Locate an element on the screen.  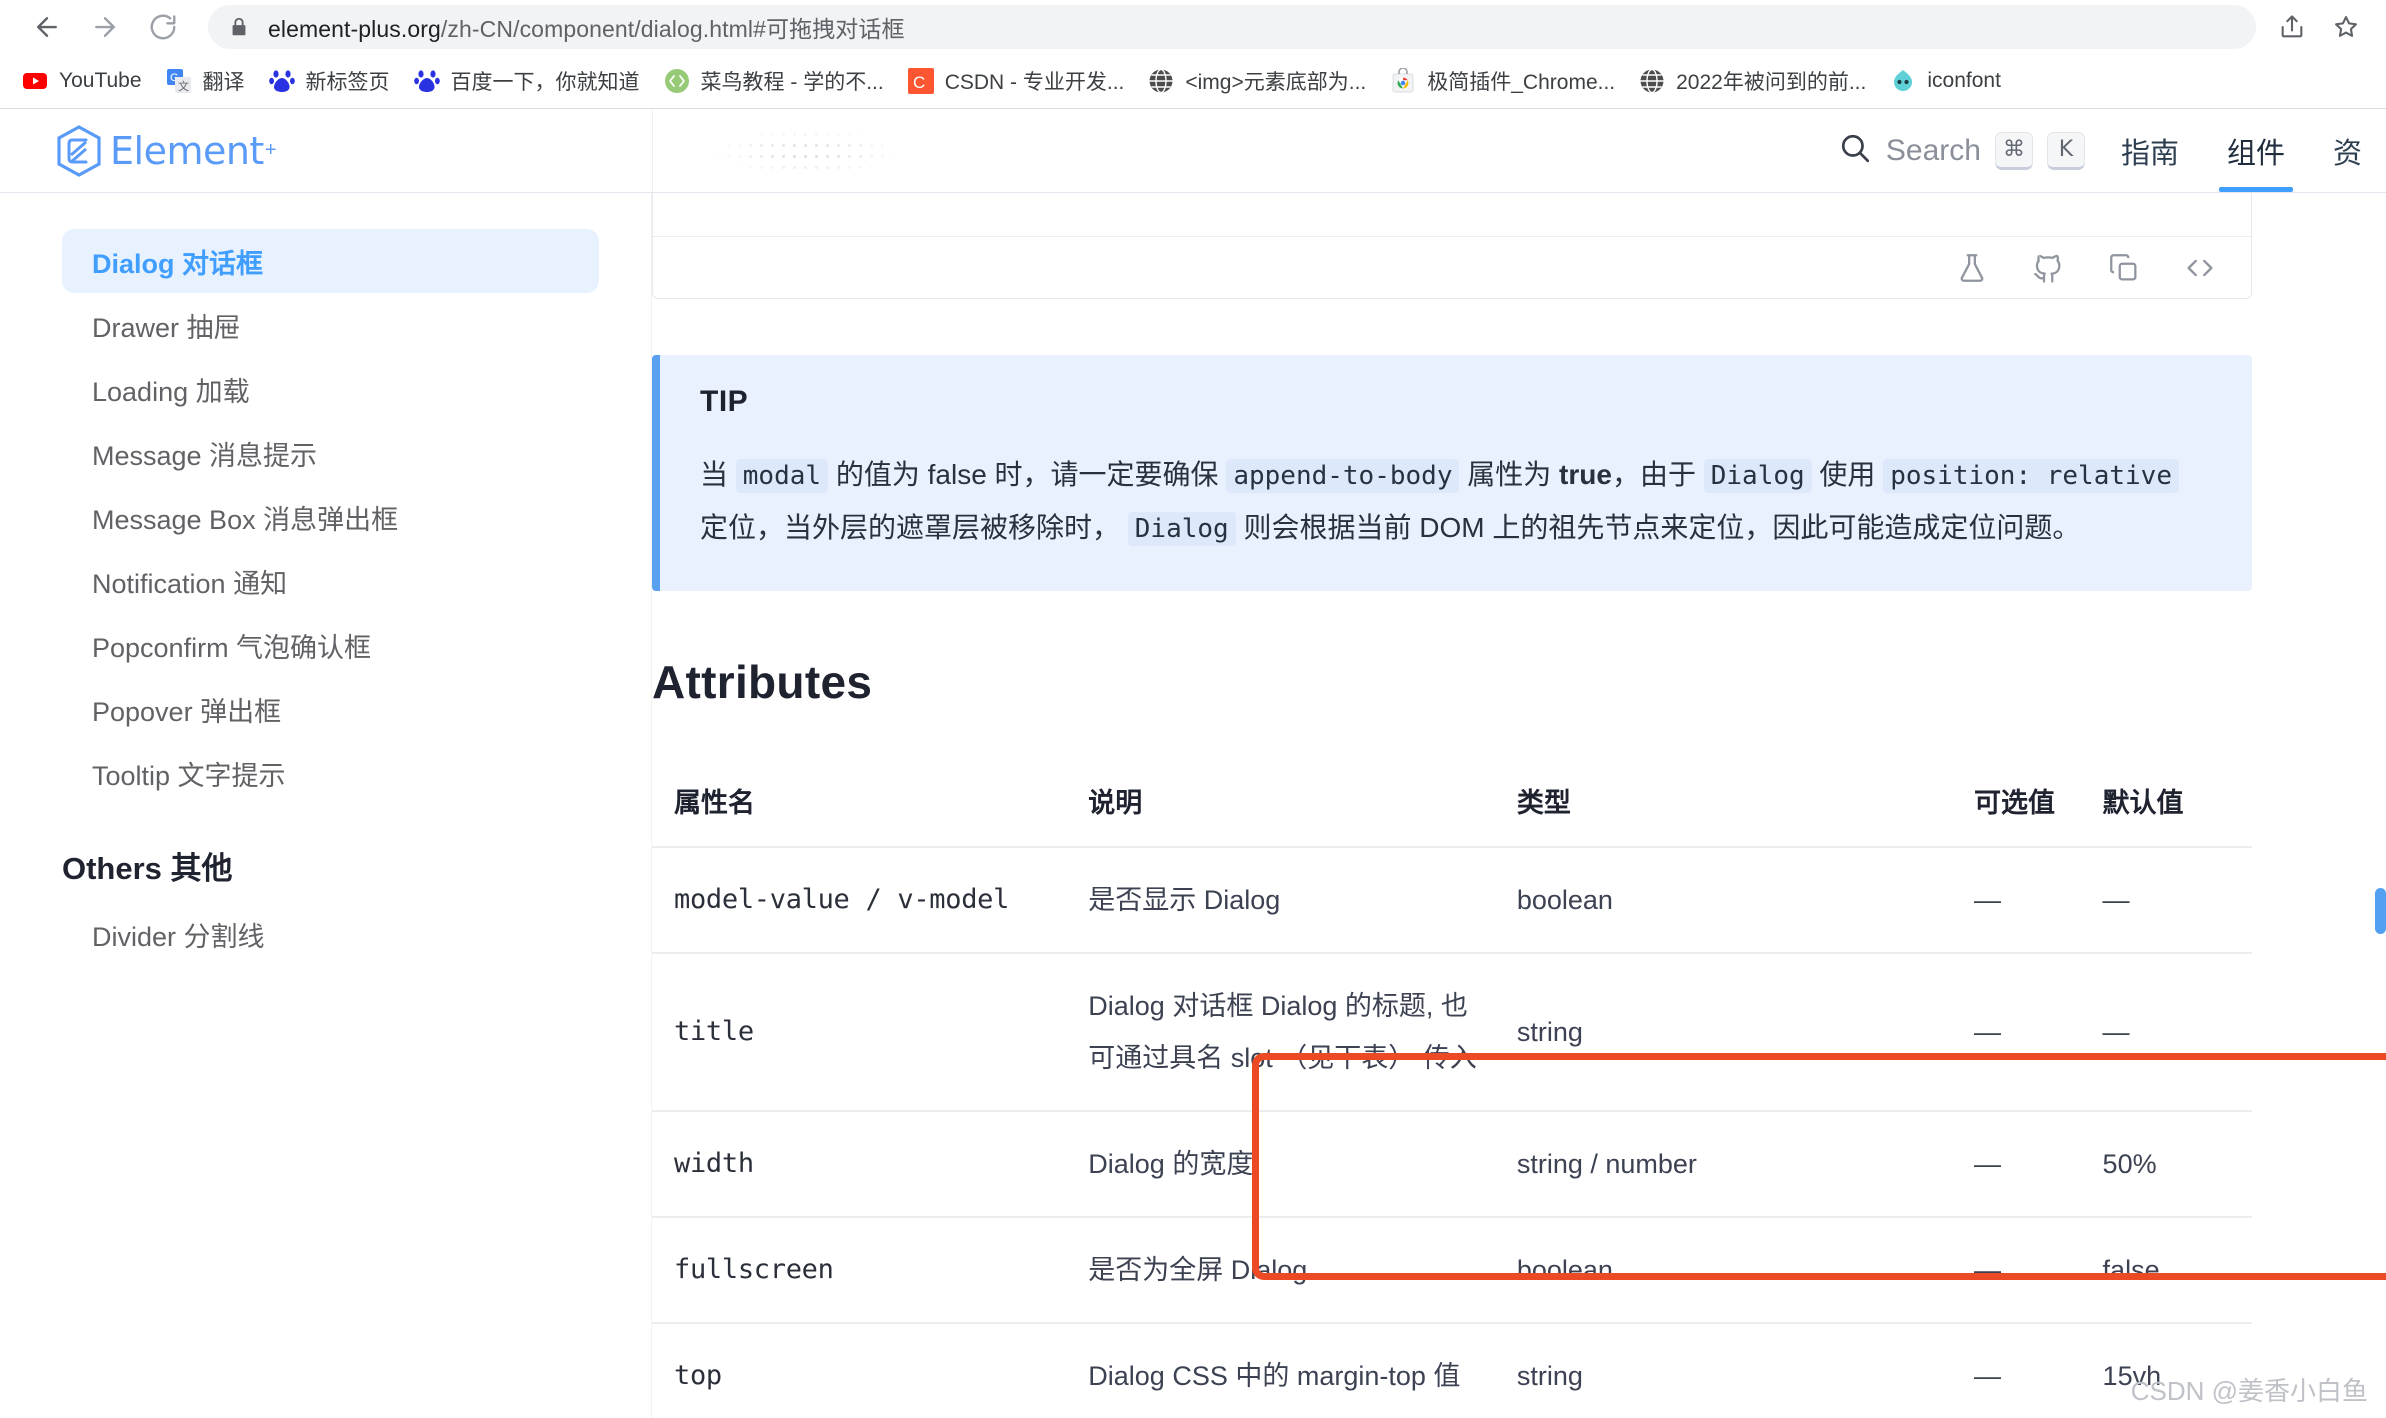
sidebar-item-label: Dialog 对话框 is located at coordinates (178, 263).